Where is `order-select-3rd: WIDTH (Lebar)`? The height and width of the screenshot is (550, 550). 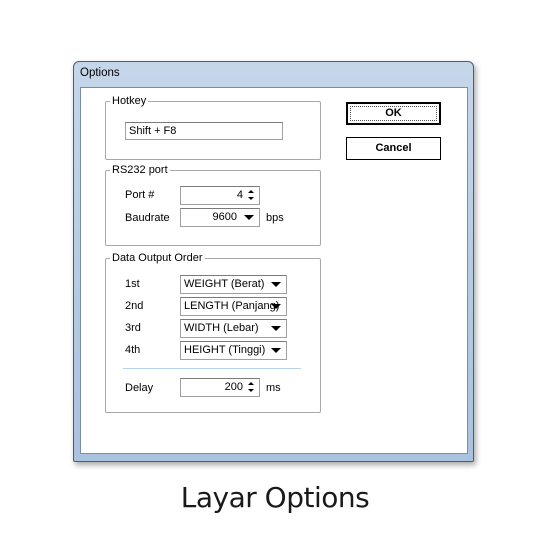 order-select-3rd: WIDTH (Lebar) is located at coordinates (233, 328).